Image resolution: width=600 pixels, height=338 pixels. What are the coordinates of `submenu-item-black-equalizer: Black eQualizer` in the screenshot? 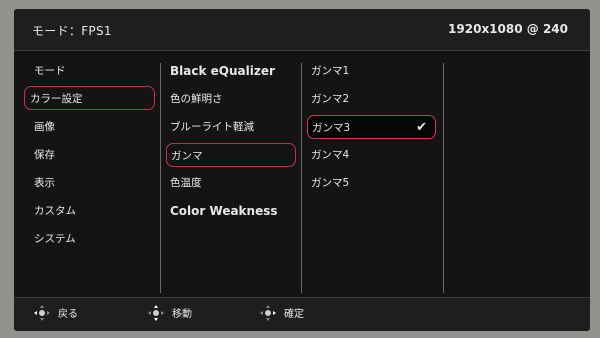 It's located at (232, 71).